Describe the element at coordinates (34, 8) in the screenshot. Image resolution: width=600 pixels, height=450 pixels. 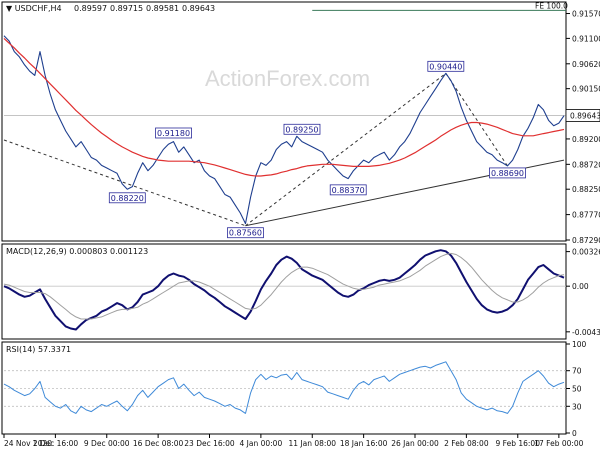
I see `price-header-symbol: ▼ USDCHF,H4` at that location.